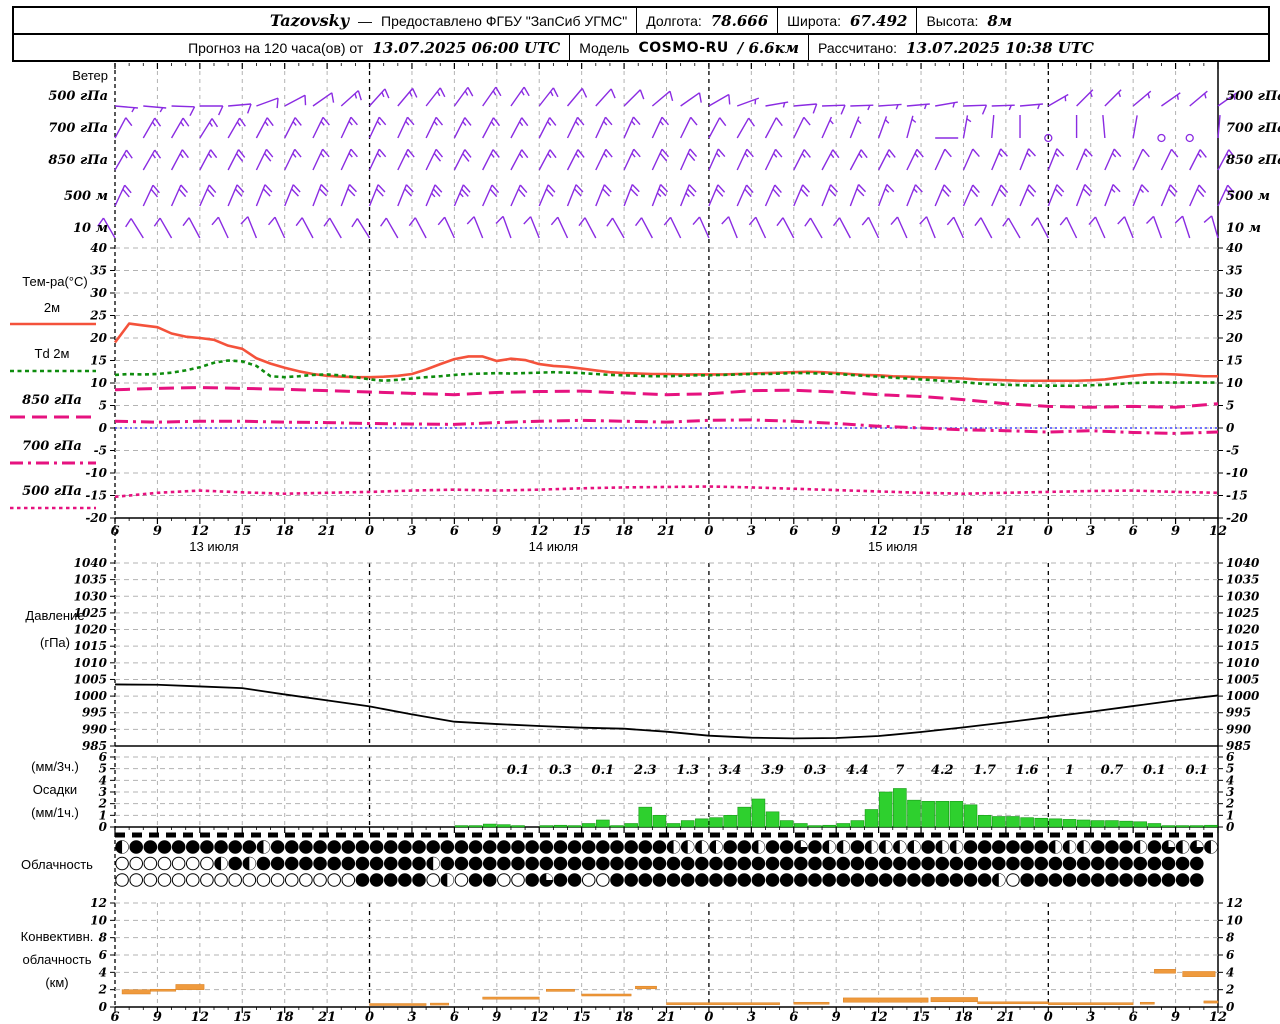 Image resolution: width=1280 pixels, height=1024 pixels. I want to click on svg-text: (мм/3ч.), so click(55, 766).